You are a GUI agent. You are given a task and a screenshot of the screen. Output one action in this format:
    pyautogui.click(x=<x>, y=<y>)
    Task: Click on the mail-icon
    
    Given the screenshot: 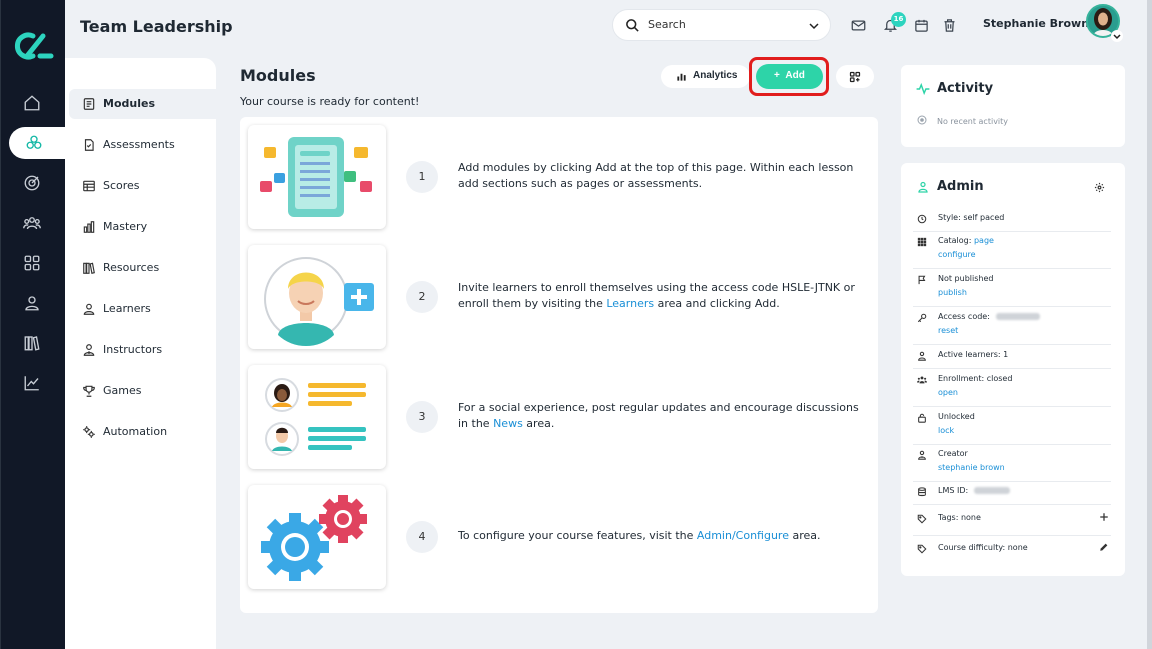 What is the action you would take?
    pyautogui.click(x=859, y=26)
    